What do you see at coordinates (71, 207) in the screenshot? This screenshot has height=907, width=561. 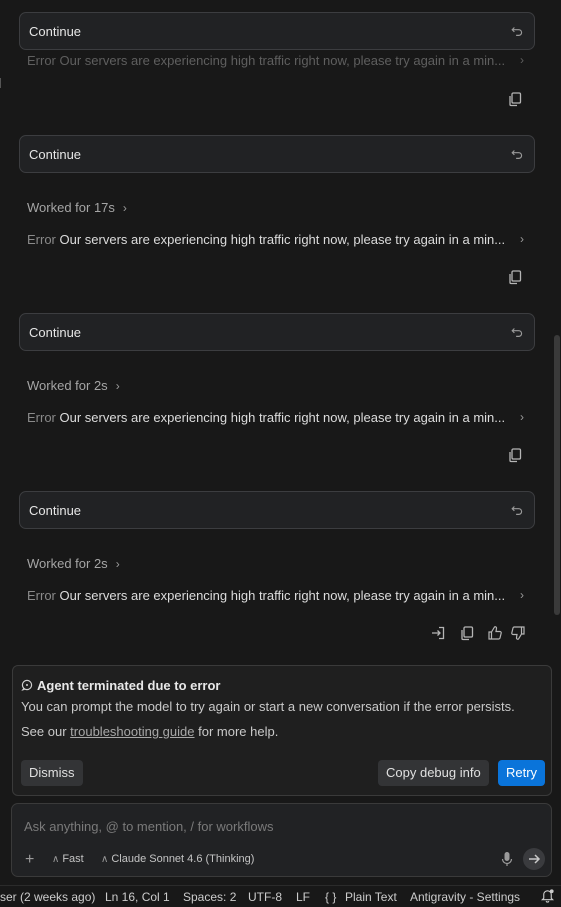 I see `worked-label: Worked for 17s` at bounding box center [71, 207].